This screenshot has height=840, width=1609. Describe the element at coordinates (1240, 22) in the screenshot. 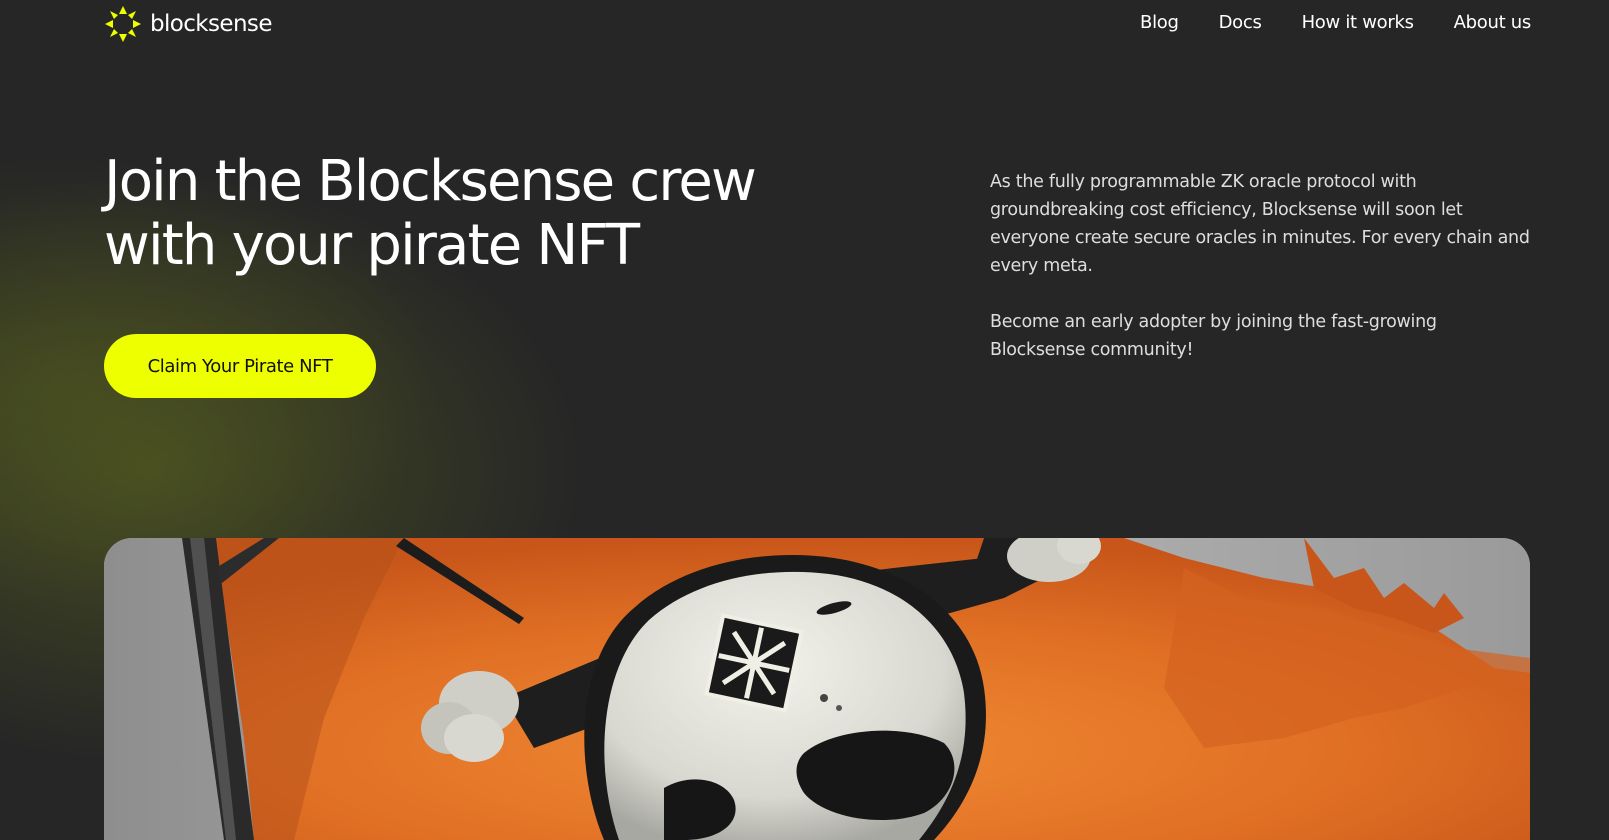

I see `nav-link-docs: Docs` at that location.